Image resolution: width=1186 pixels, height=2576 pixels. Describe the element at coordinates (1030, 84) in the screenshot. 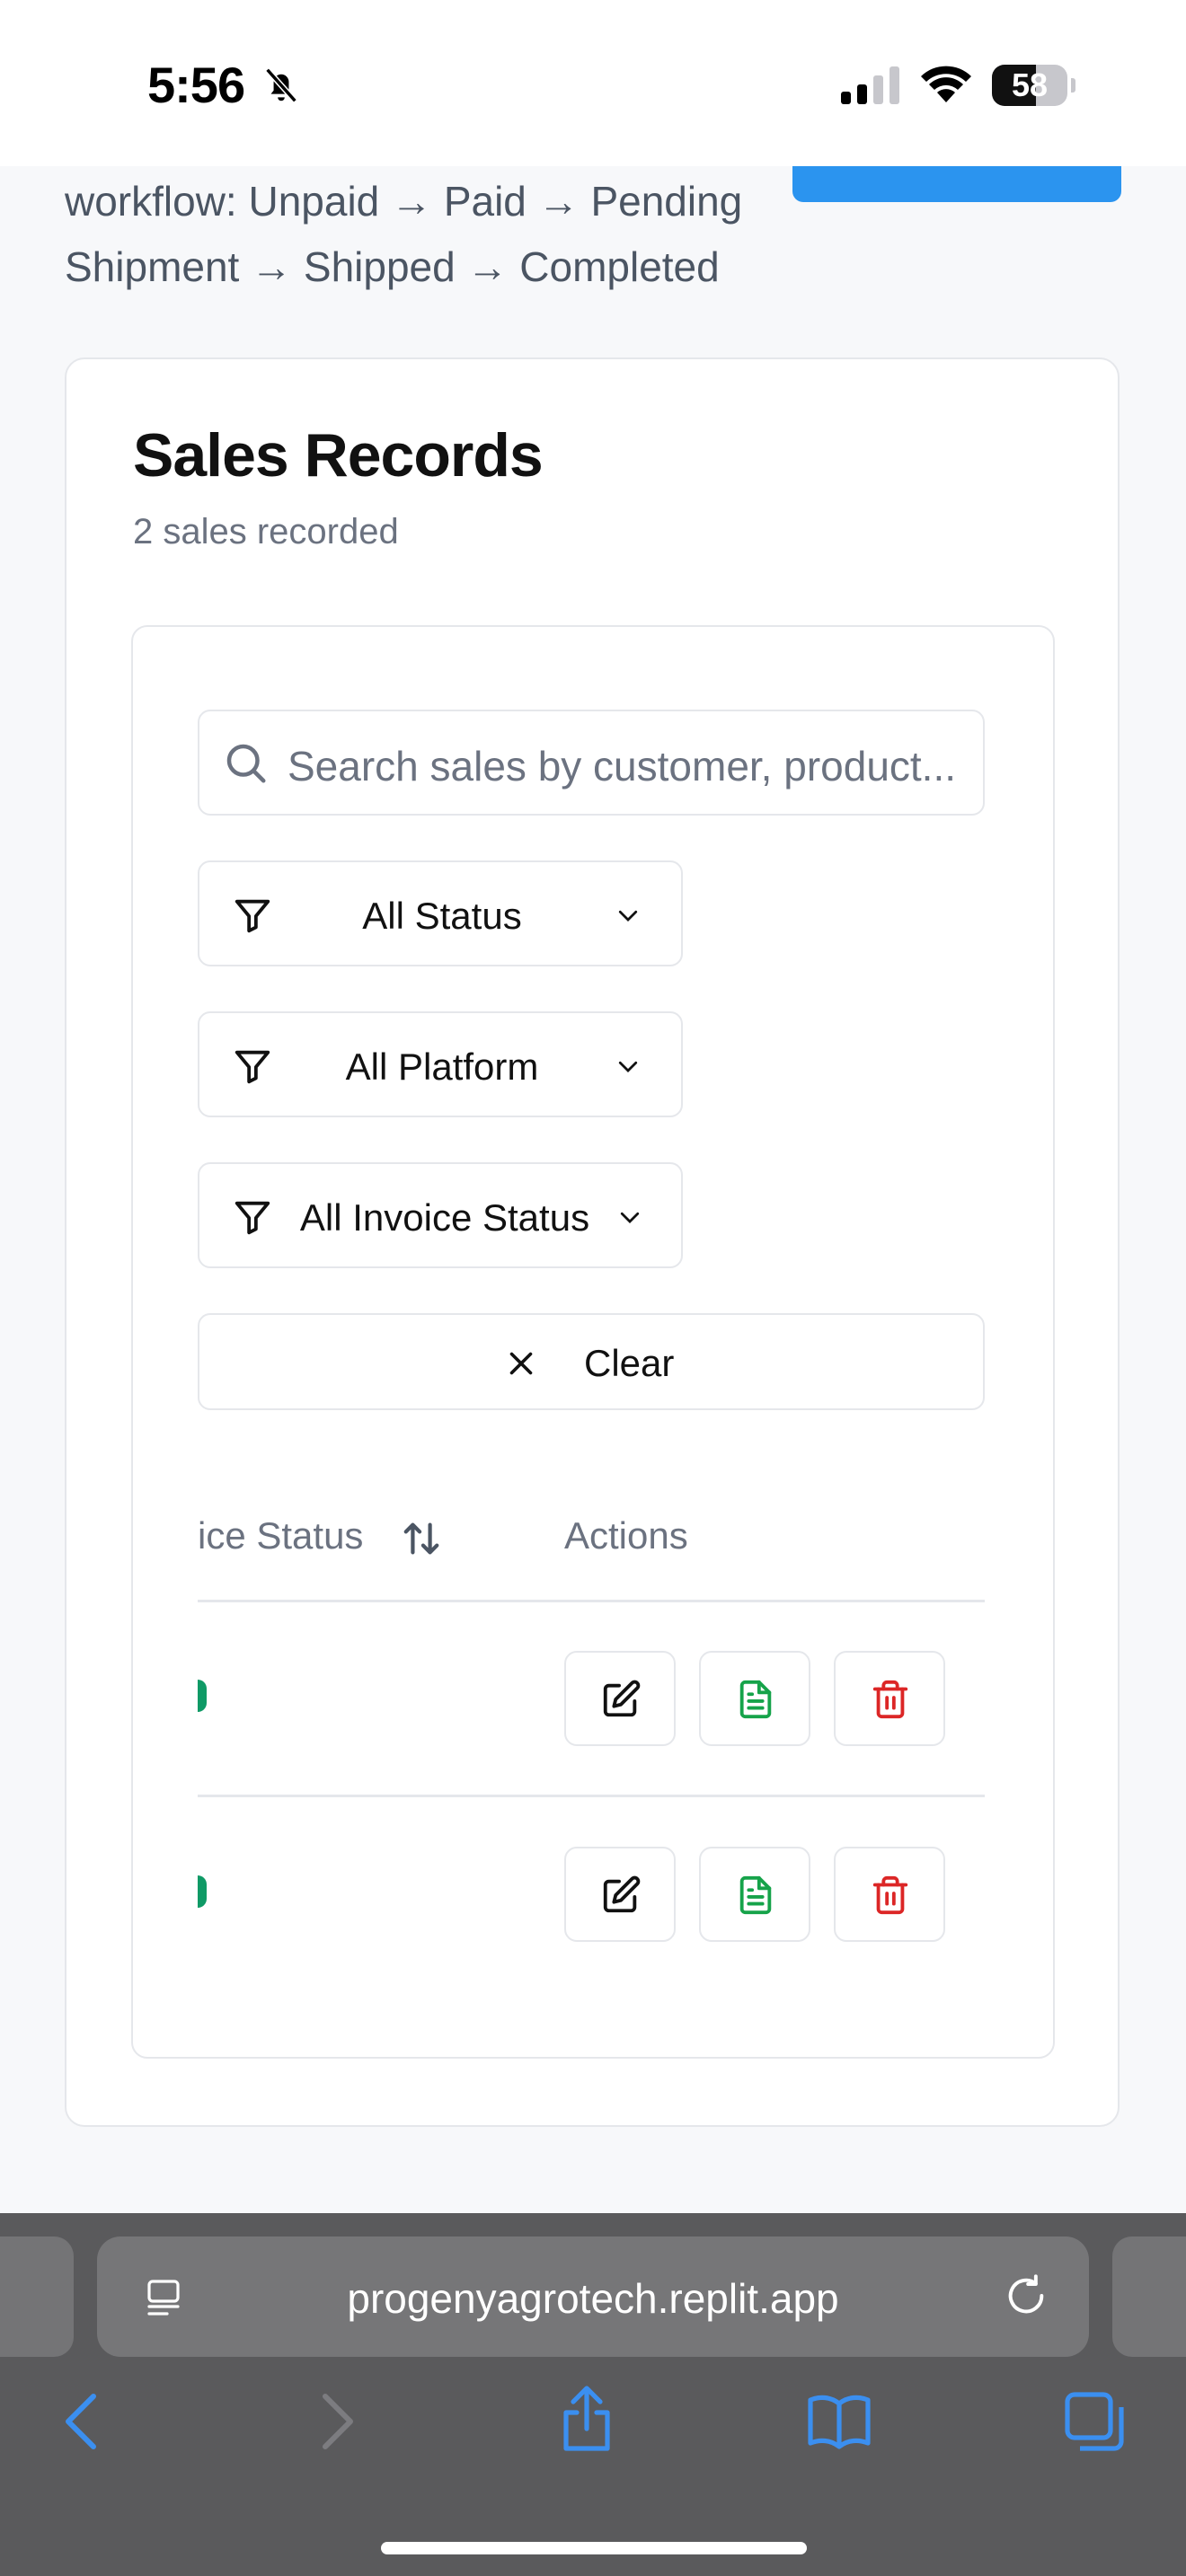

I see `battery-percent: 58` at that location.